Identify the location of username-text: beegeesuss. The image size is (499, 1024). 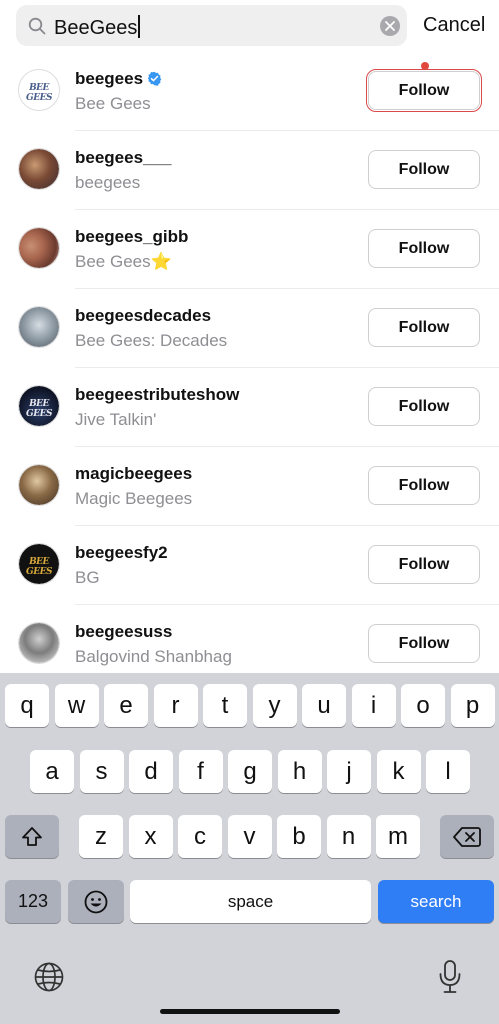
(124, 631).